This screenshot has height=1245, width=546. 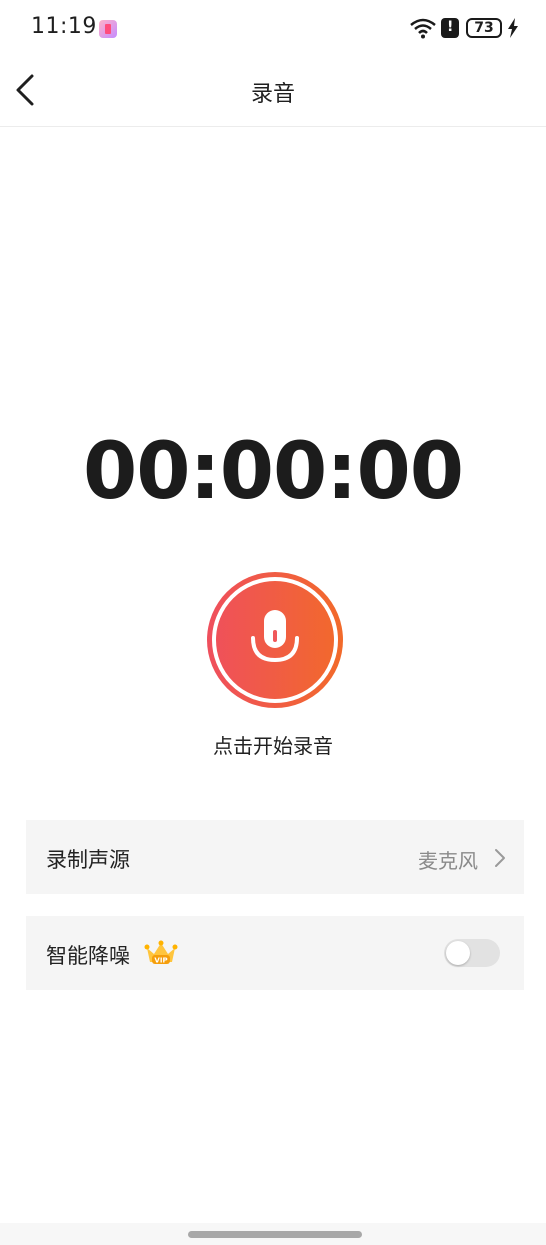 What do you see at coordinates (450, 28) in the screenshot?
I see `alert-icon` at bounding box center [450, 28].